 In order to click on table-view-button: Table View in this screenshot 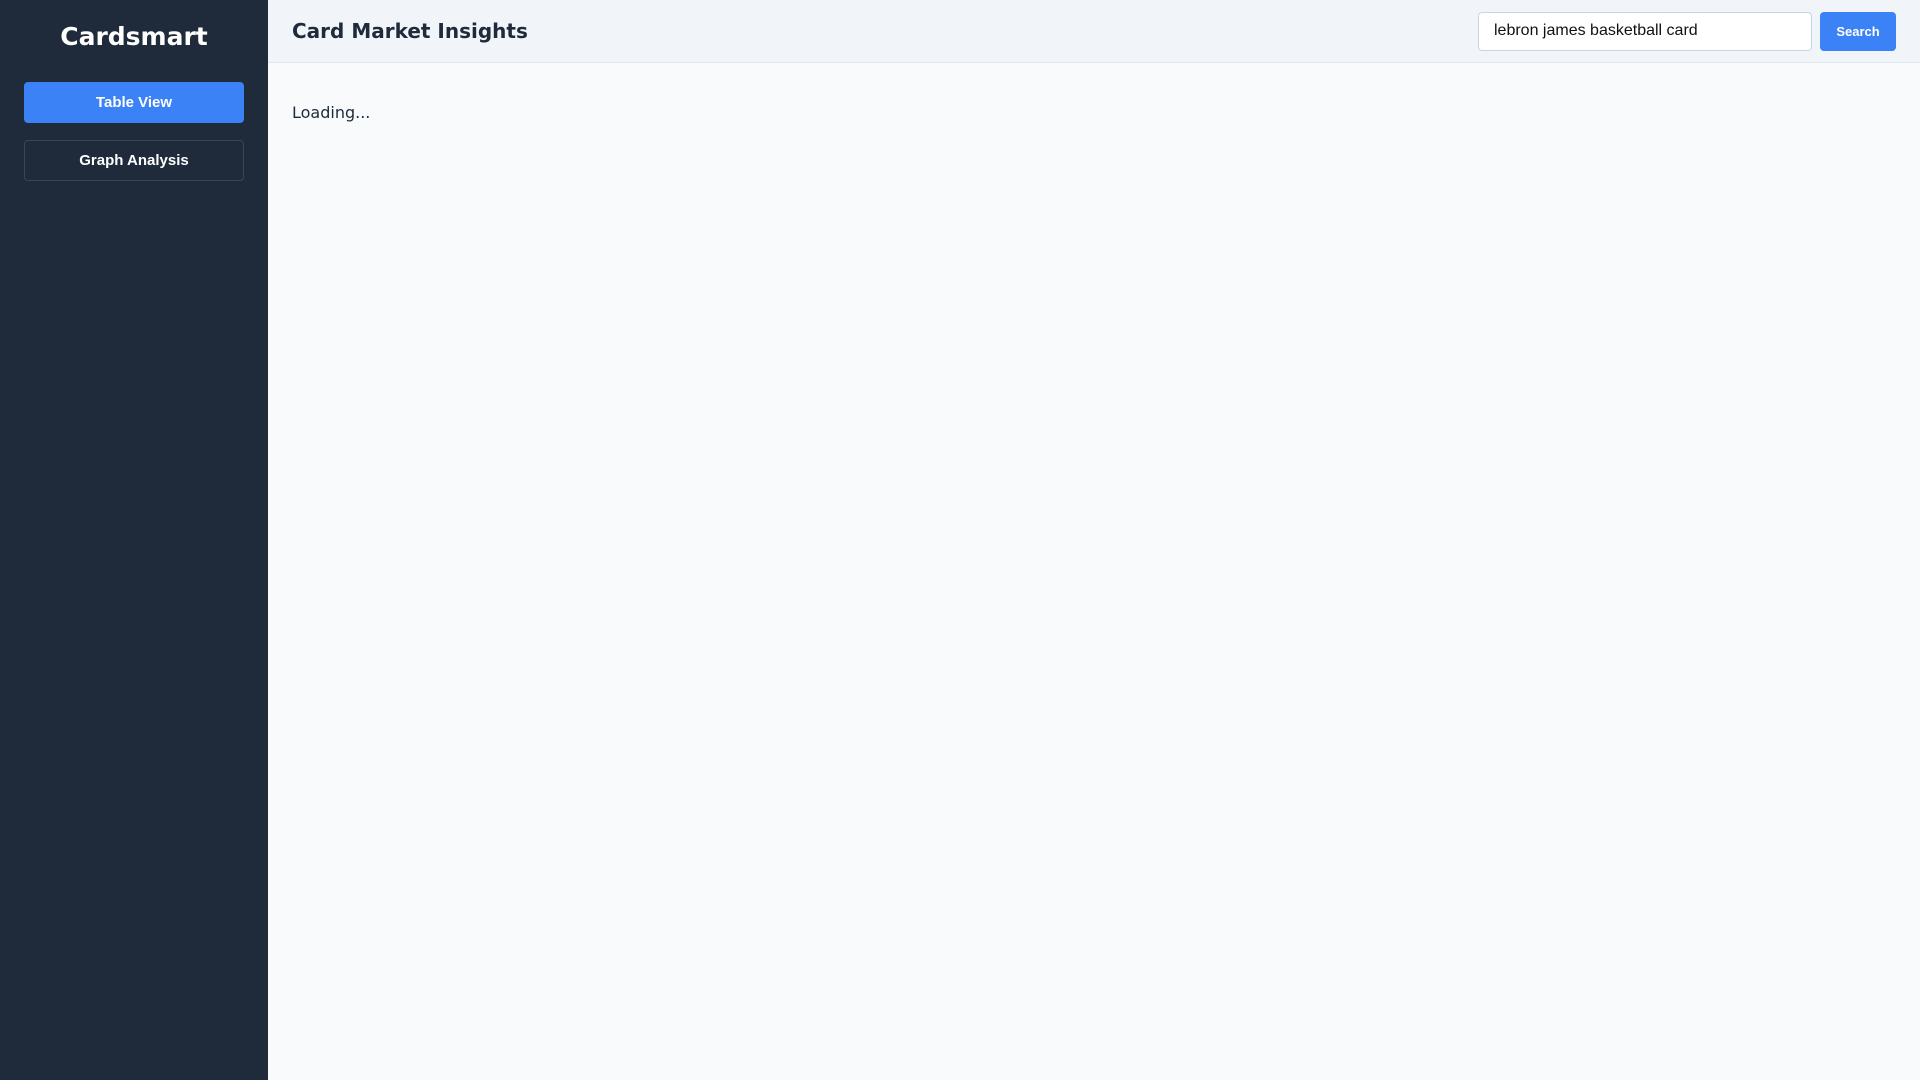, I will do `click(134, 102)`.